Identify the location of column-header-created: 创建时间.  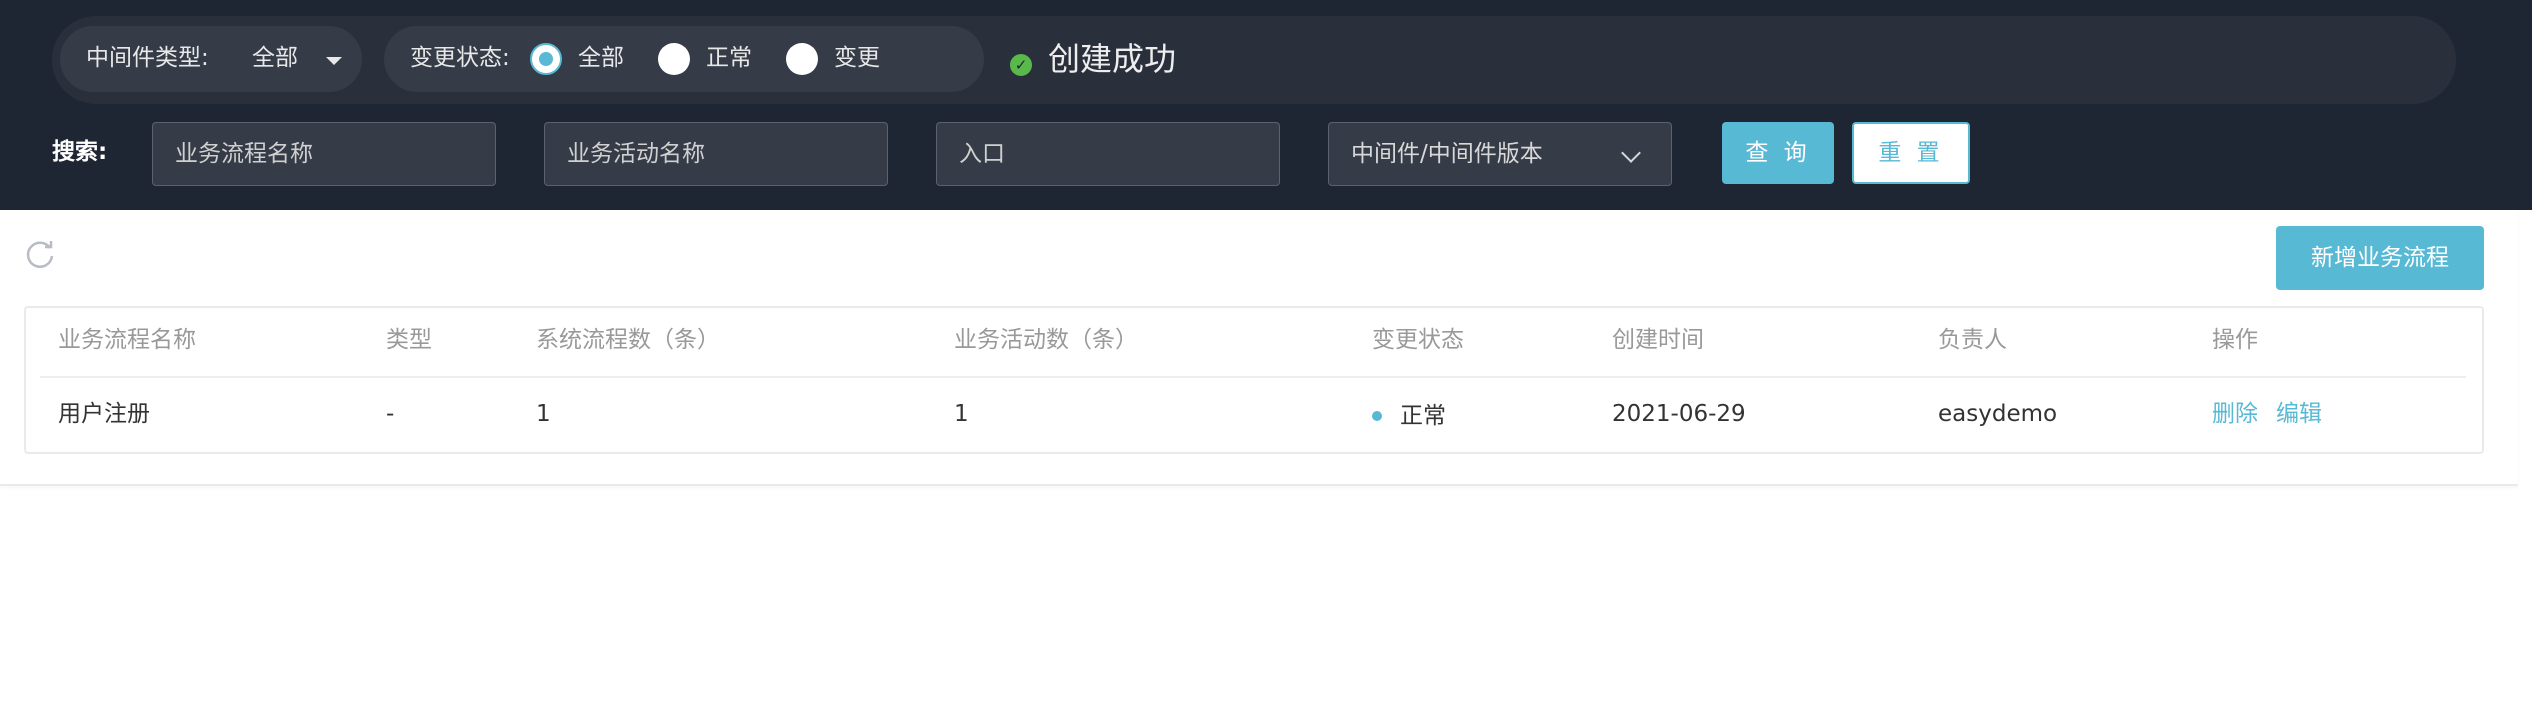
(1658, 340).